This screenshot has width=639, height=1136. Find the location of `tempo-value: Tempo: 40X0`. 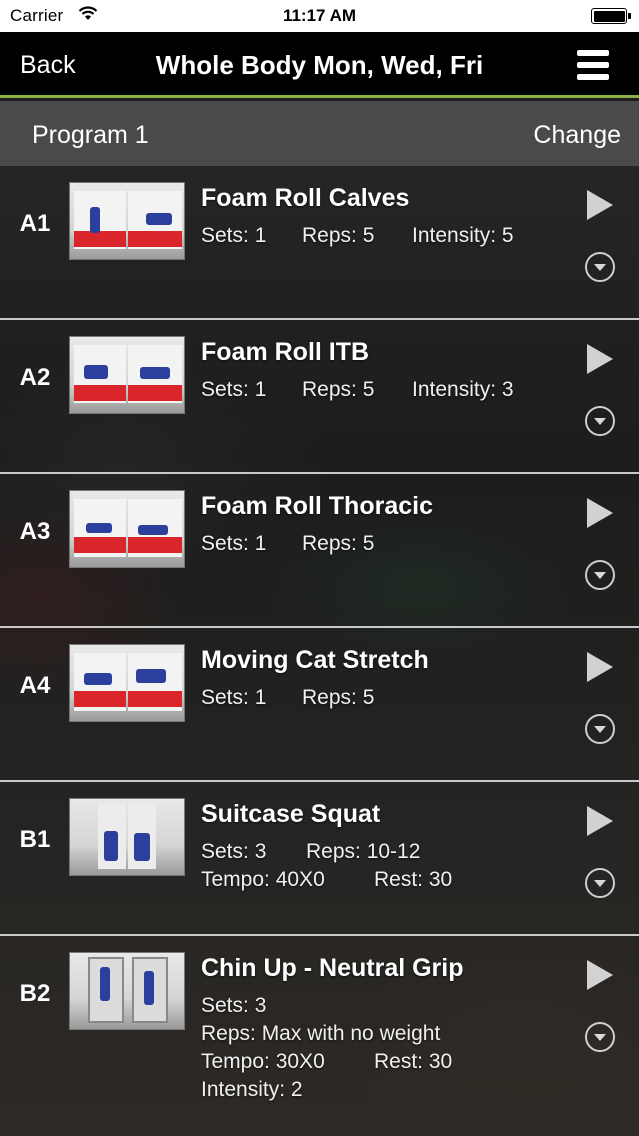

tempo-value: Tempo: 40X0 is located at coordinates (263, 879).